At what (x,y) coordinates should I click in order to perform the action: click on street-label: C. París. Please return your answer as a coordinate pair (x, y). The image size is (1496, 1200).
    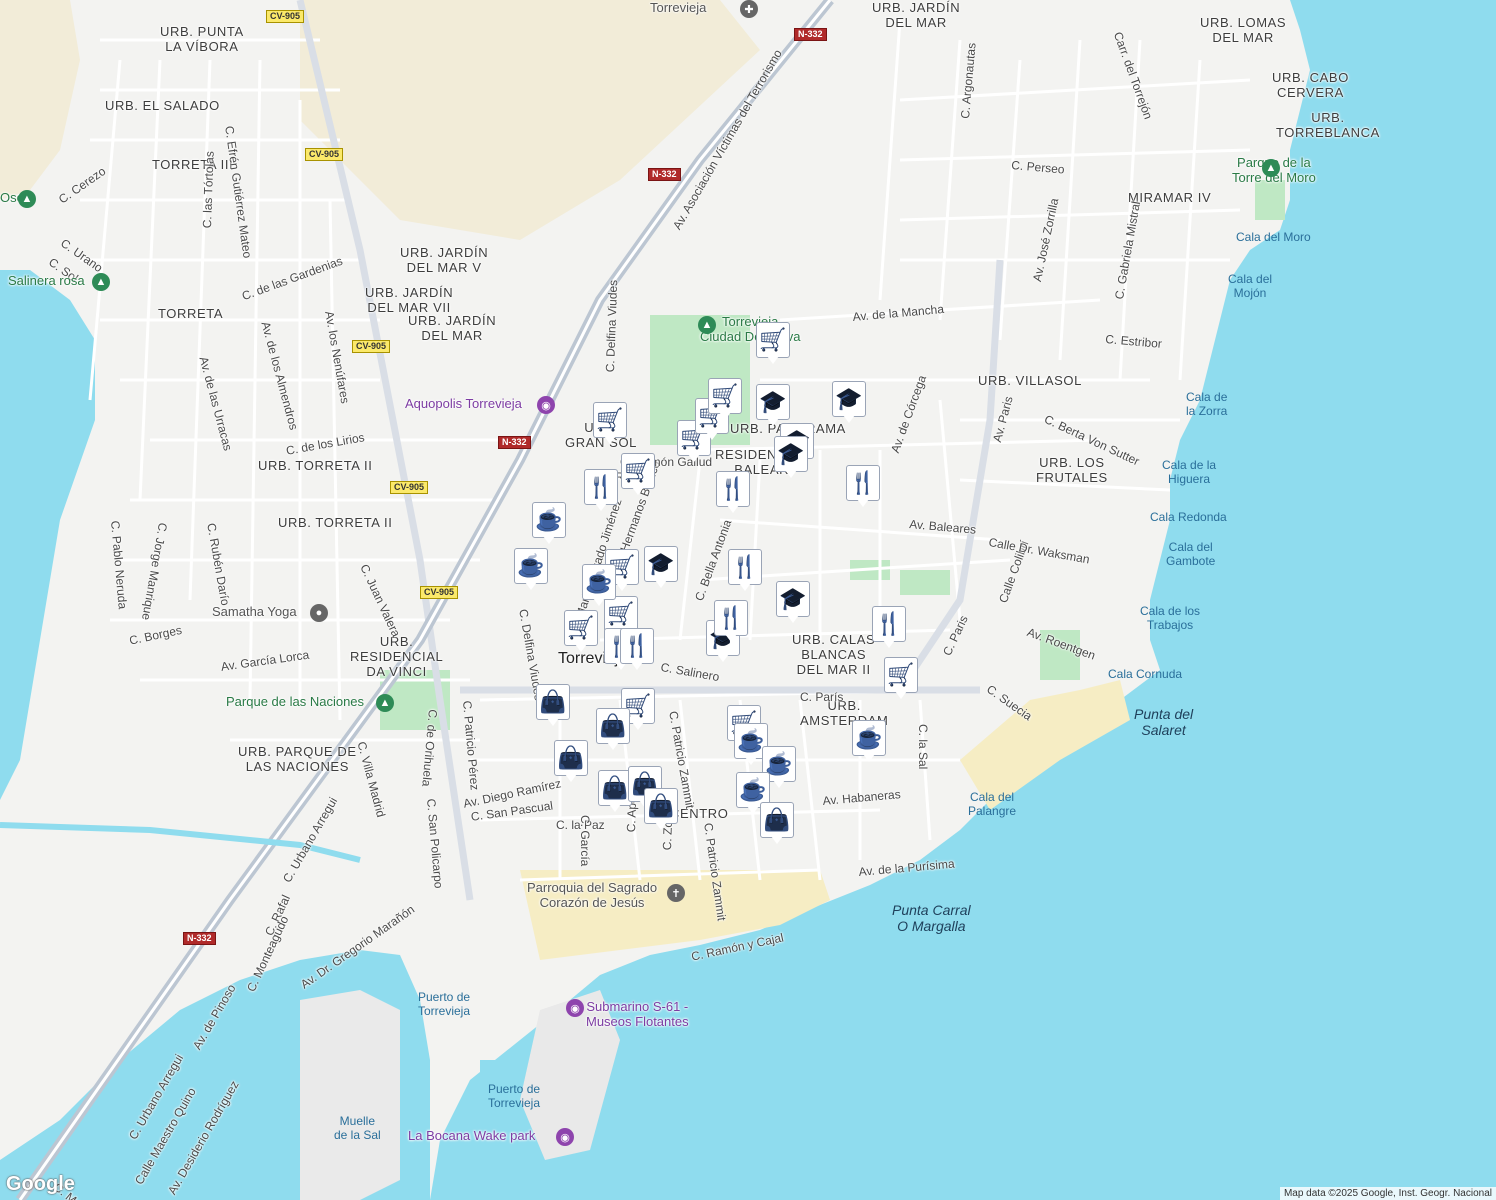
    Looking at the image, I should click on (822, 697).